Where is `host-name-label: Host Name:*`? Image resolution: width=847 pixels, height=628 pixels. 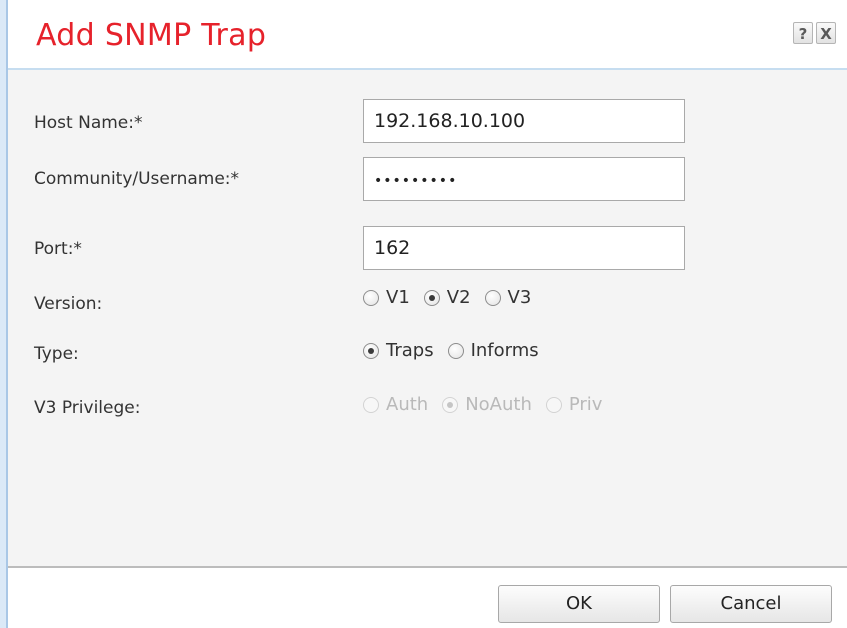
host-name-label: Host Name:* is located at coordinates (88, 123).